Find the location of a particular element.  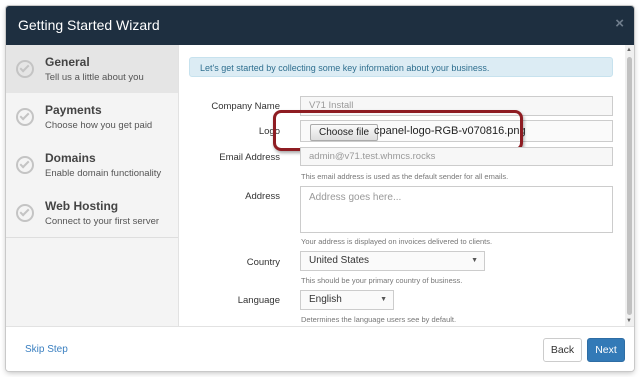

content-scrollbar: ▲ ▼ is located at coordinates (629, 185).